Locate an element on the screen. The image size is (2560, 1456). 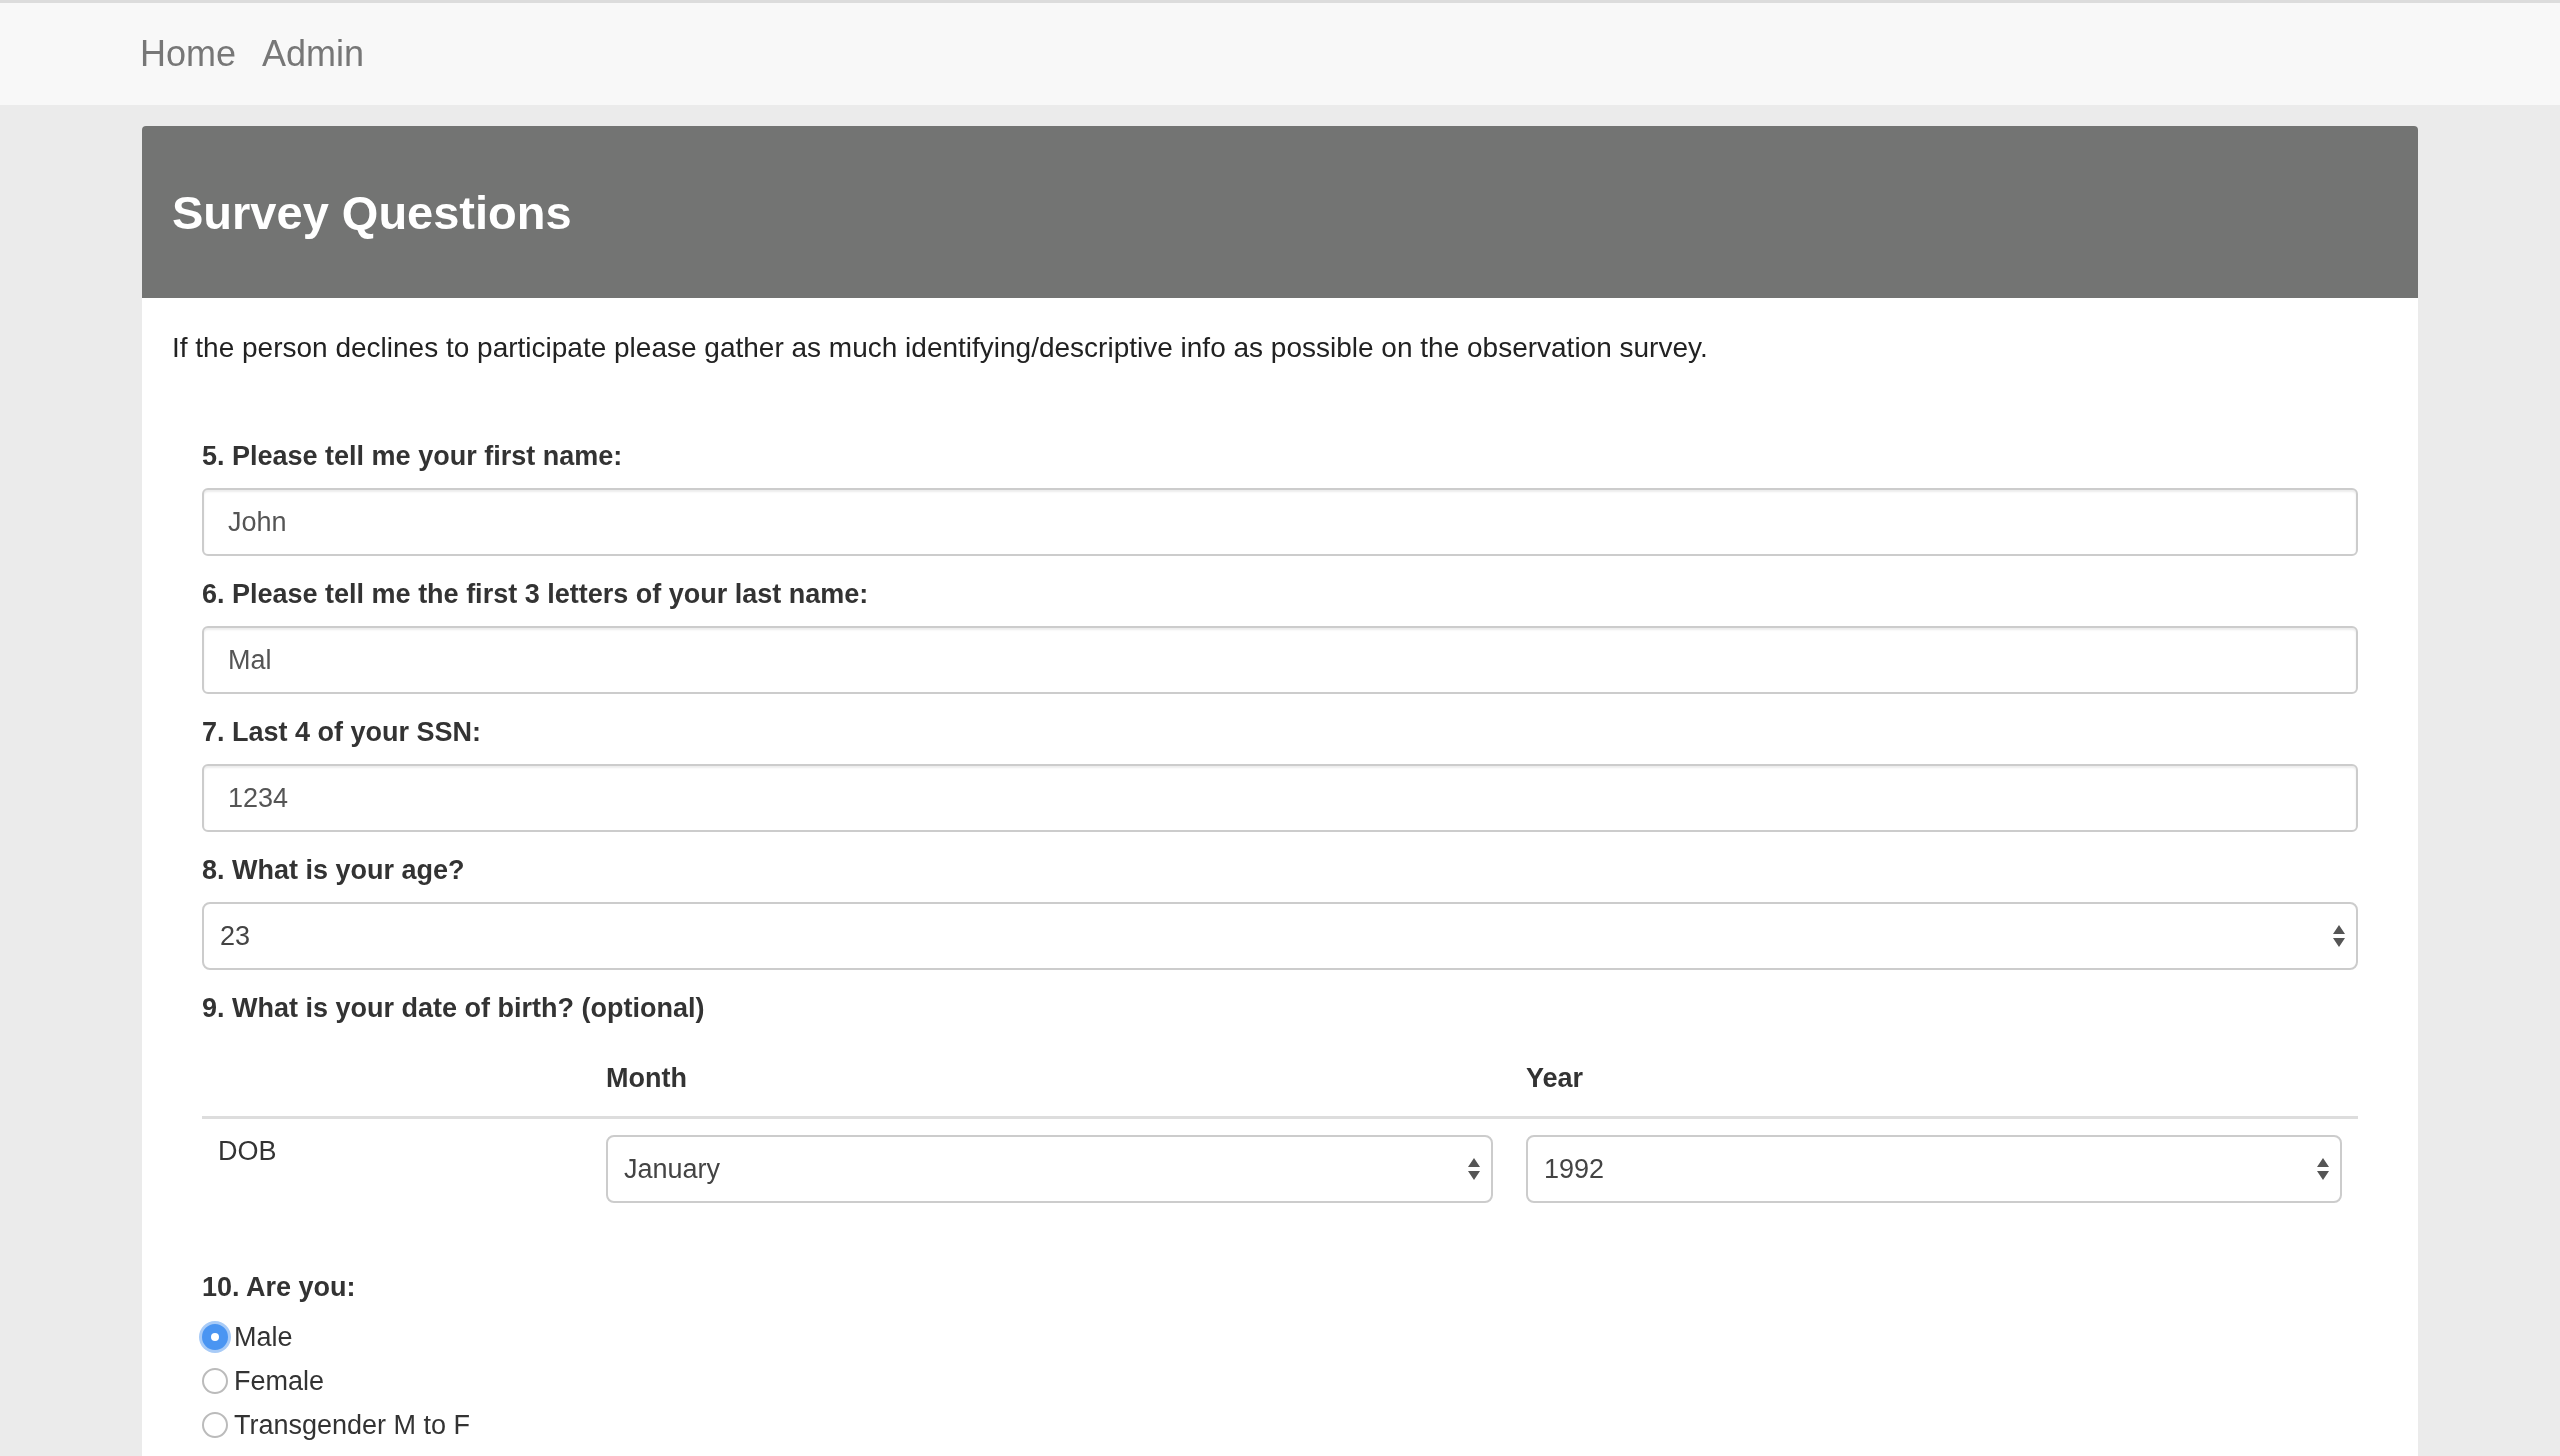
nav-link: Home is located at coordinates (188, 54).